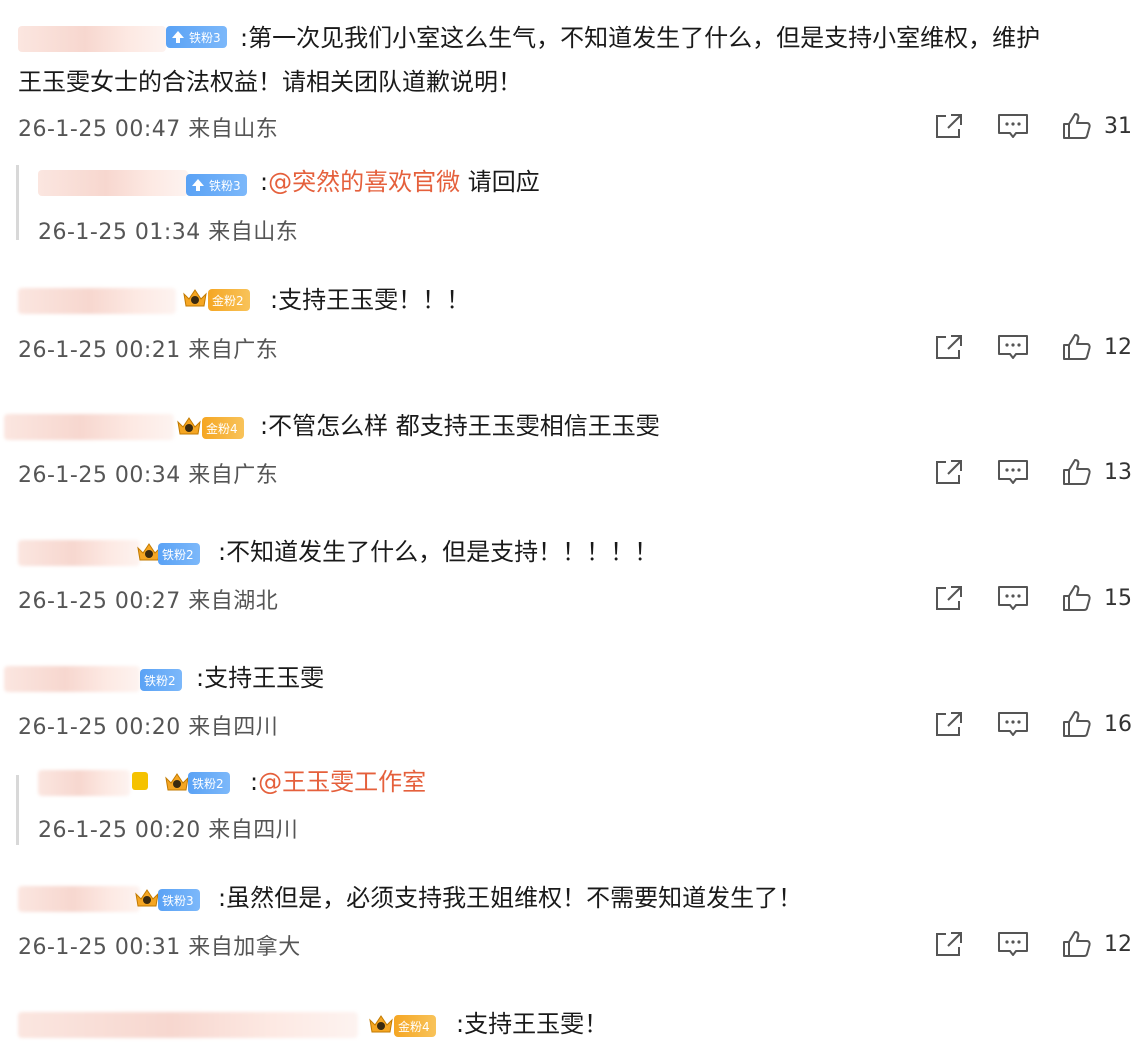 This screenshot has height=1050, width=1146. I want to click on reply-meta: 26-1-25 01:34 来自山东, so click(168, 232).